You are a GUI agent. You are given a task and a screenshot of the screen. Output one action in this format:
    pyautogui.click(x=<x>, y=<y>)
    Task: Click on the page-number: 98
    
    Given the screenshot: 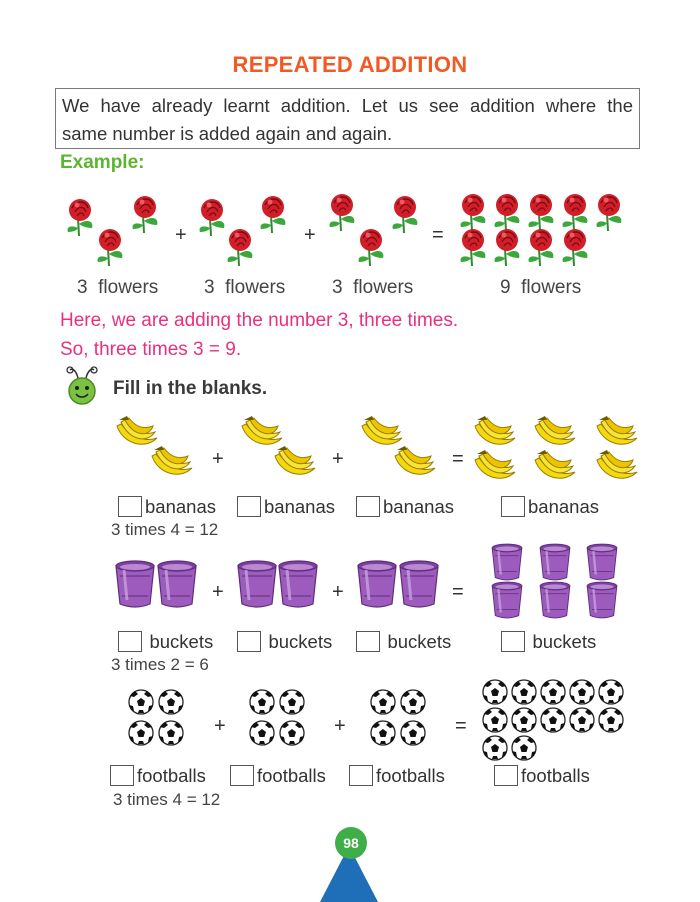 What is the action you would take?
    pyautogui.click(x=351, y=843)
    